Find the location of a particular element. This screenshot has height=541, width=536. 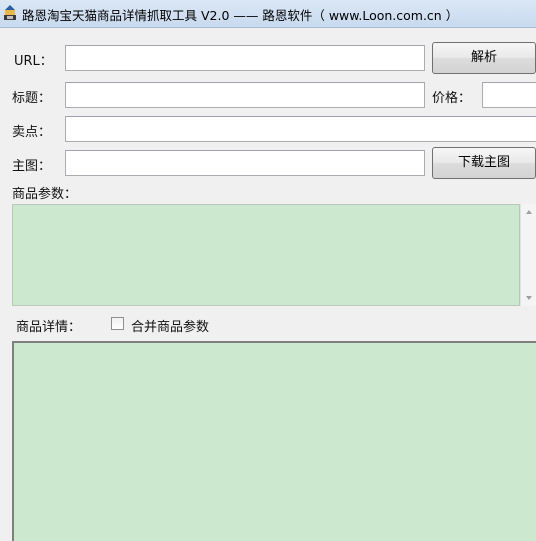

parse-button: 解析 is located at coordinates (484, 58).